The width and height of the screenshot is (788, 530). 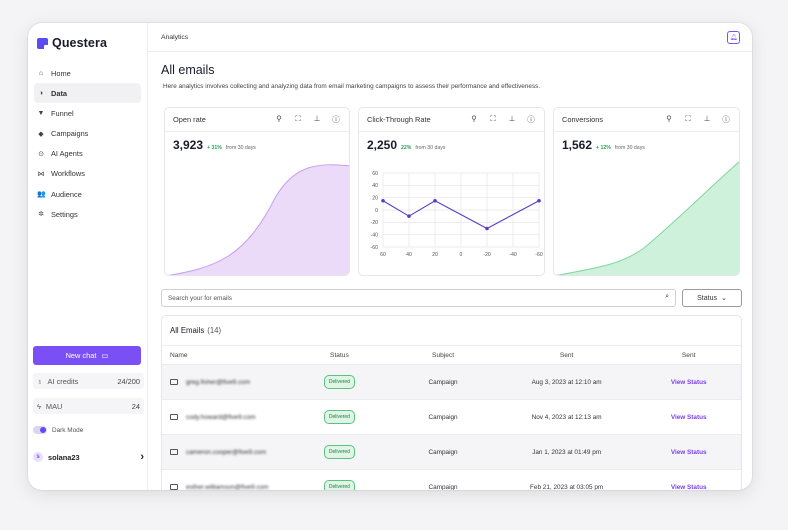 What do you see at coordinates (667, 297) in the screenshot?
I see `search-icon: ⌕` at bounding box center [667, 297].